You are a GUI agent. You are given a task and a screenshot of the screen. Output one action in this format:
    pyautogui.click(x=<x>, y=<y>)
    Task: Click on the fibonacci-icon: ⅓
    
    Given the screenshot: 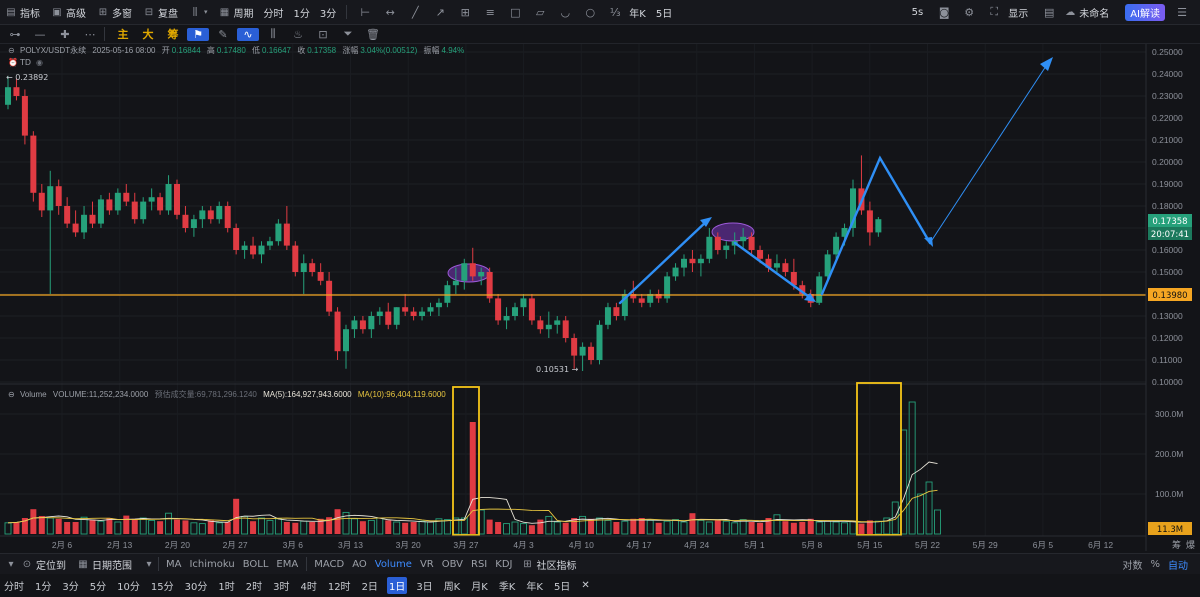 What is the action you would take?
    pyautogui.click(x=615, y=12)
    